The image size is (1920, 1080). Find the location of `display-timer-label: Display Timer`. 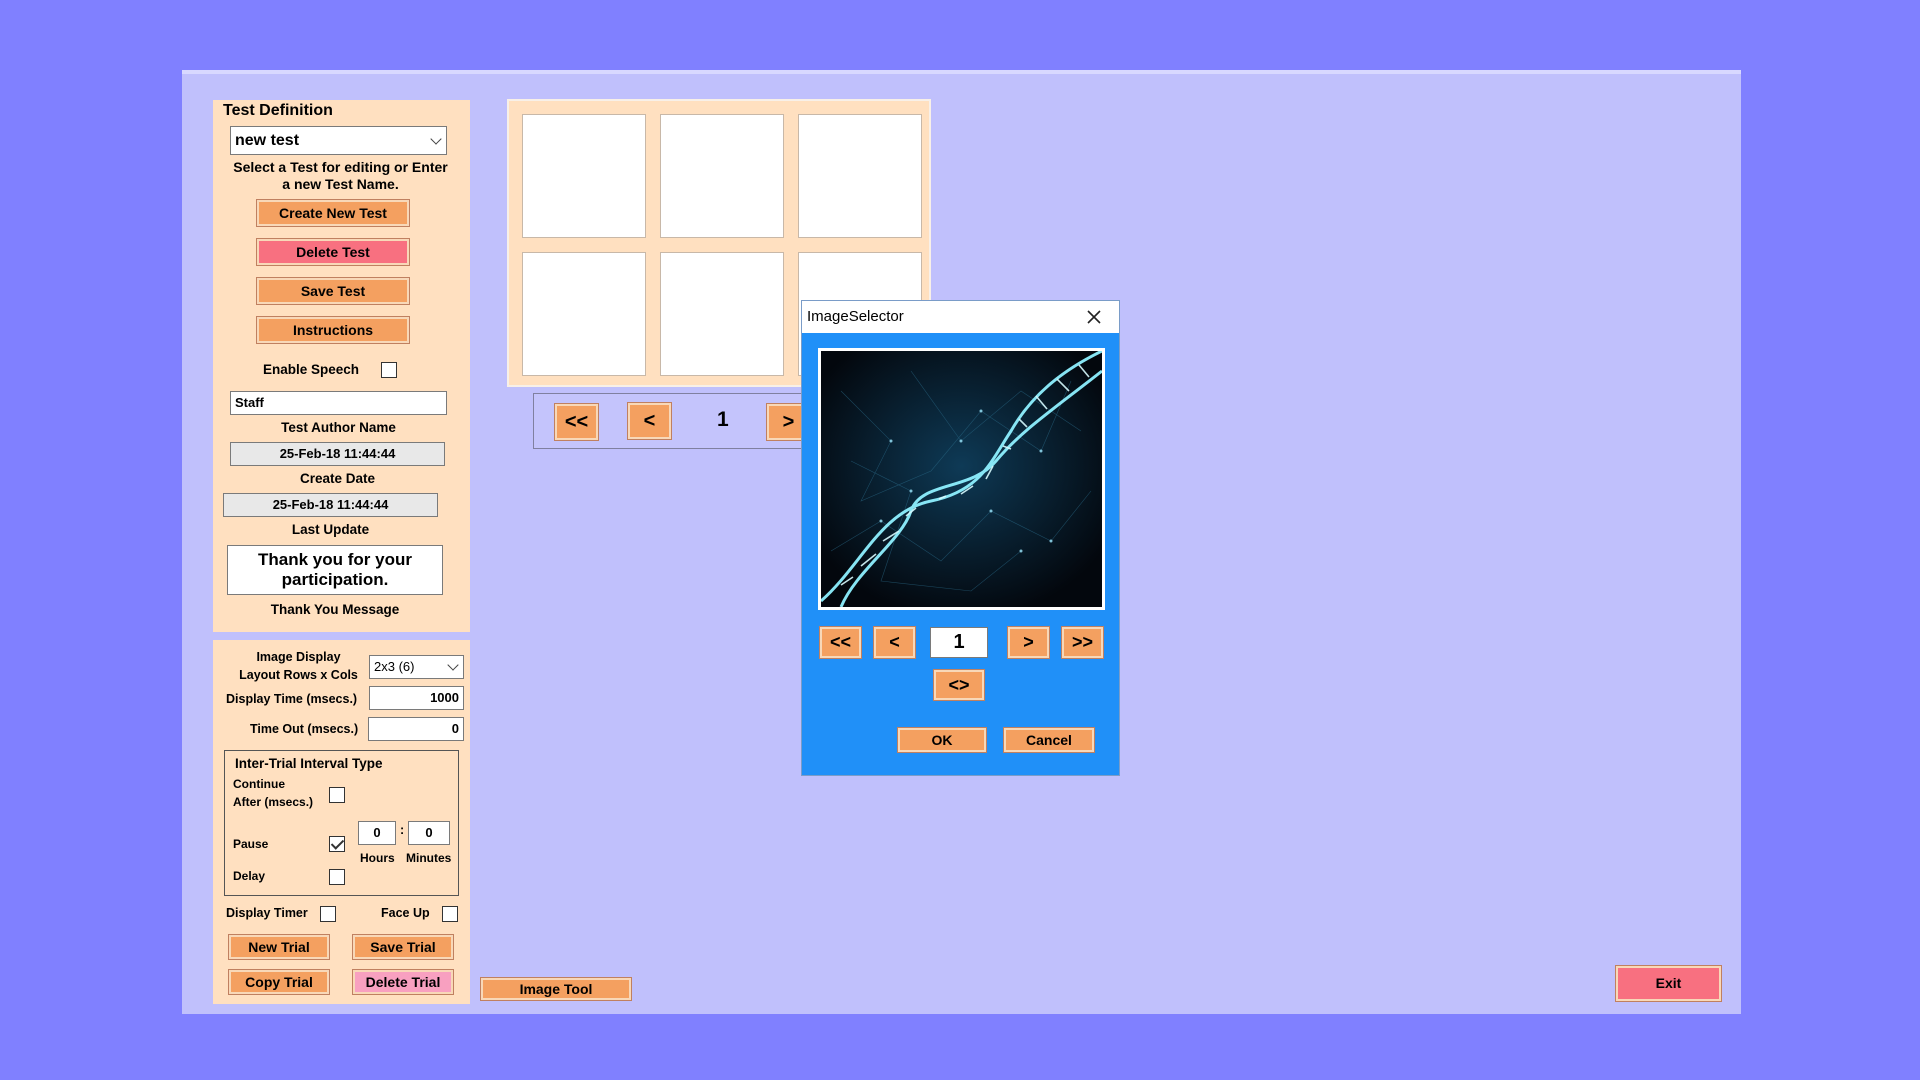

display-timer-label: Display Timer is located at coordinates (267, 913).